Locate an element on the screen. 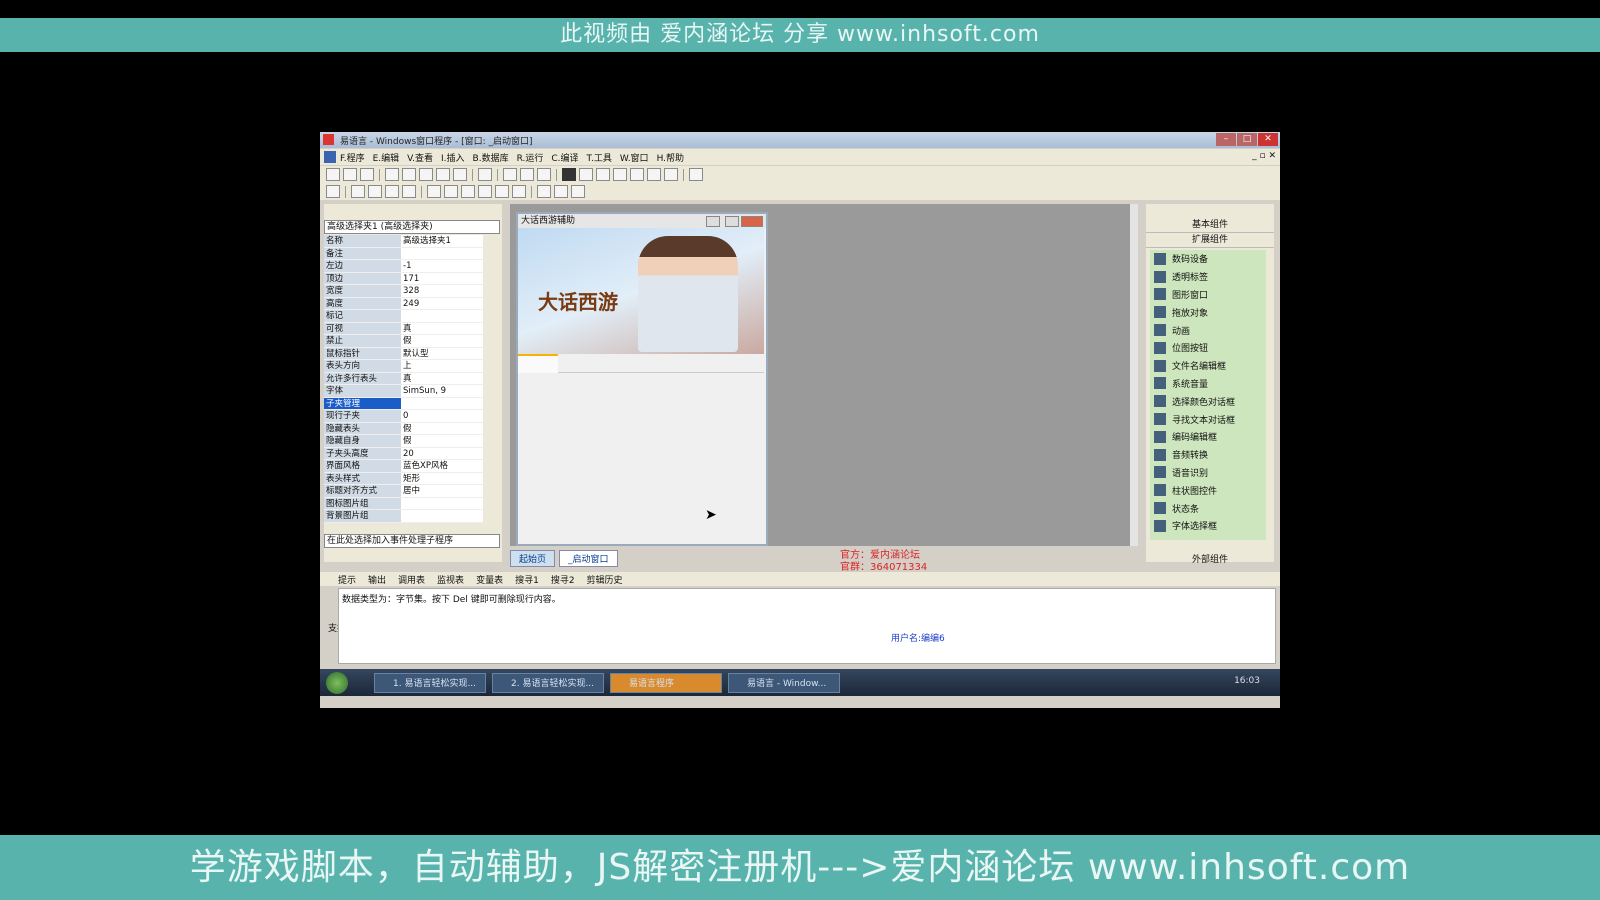 The height and width of the screenshot is (900, 1600). property-row: 子夹头高度 20 is located at coordinates (413, 453).